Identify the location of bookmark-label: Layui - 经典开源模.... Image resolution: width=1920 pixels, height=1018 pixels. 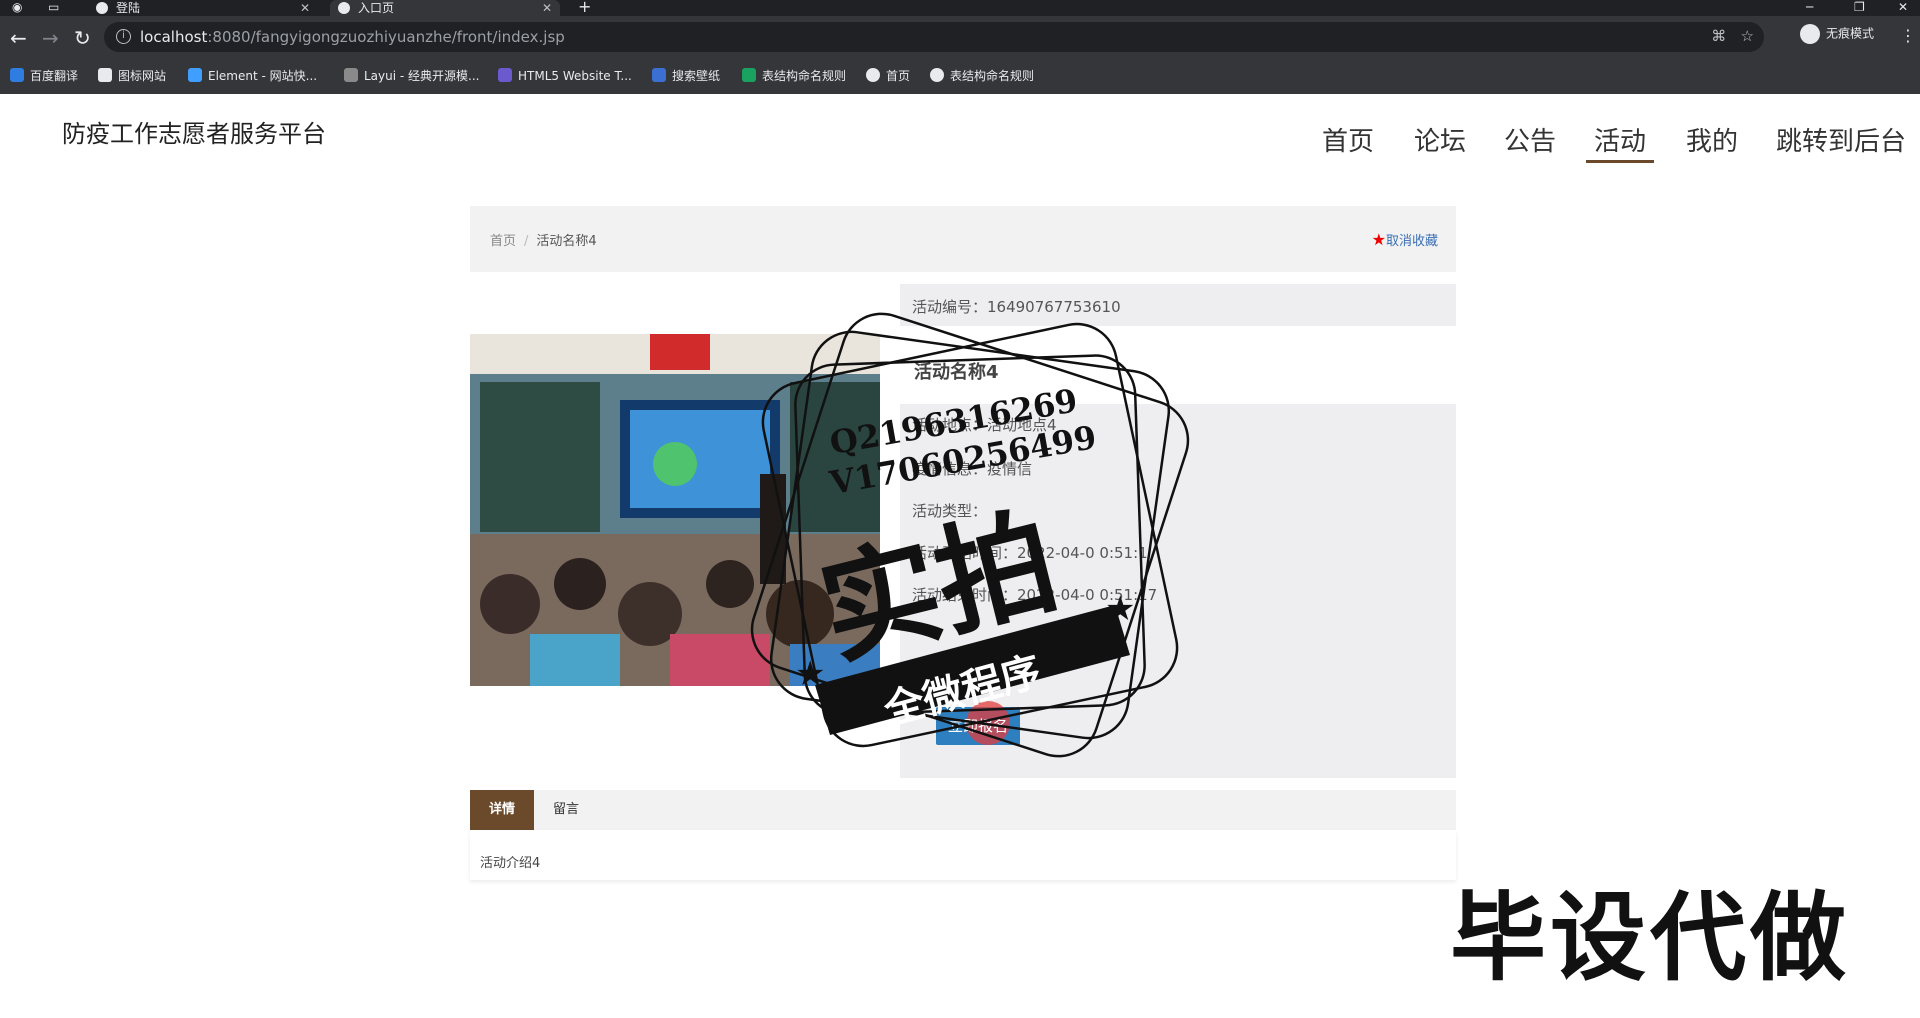
(422, 76).